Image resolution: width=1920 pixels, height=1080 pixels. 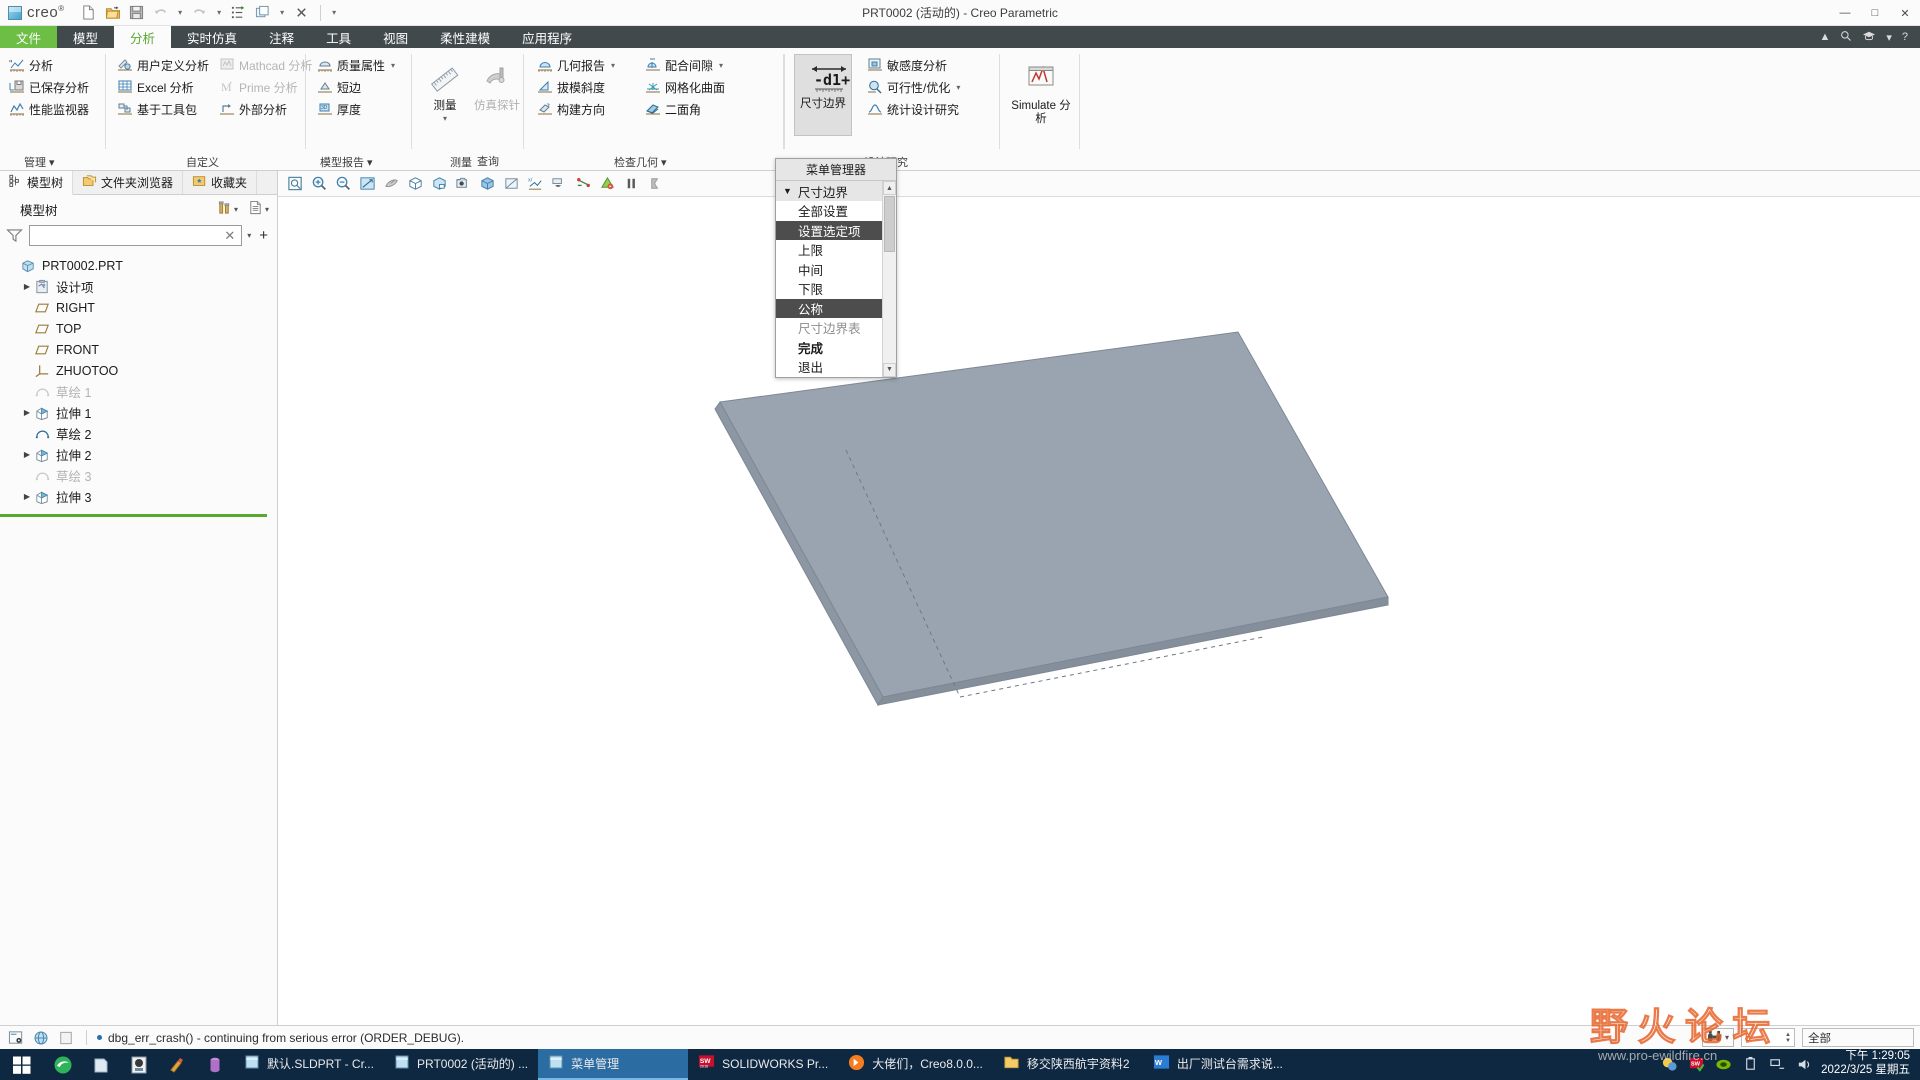 I want to click on filter-icon, so click(x=15, y=236).